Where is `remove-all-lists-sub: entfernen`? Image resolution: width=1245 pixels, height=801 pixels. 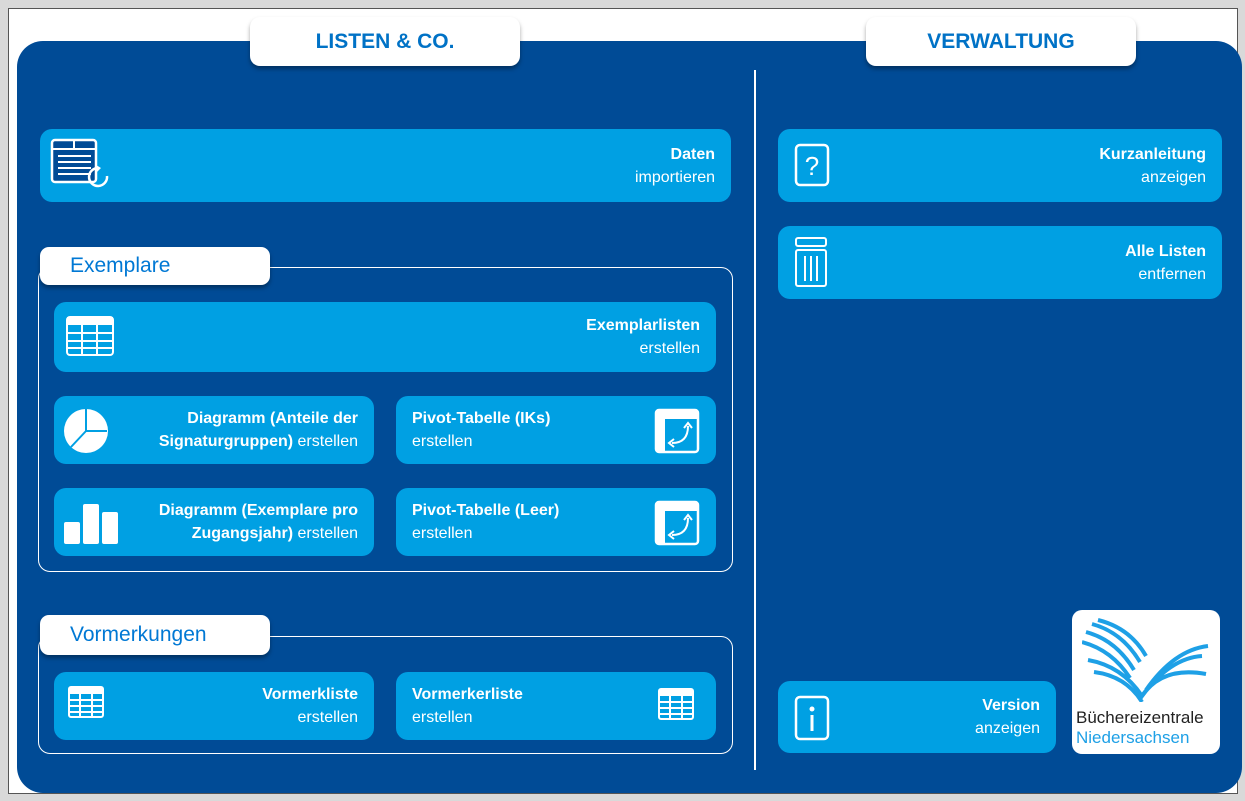 remove-all-lists-sub: entfernen is located at coordinates (1172, 274).